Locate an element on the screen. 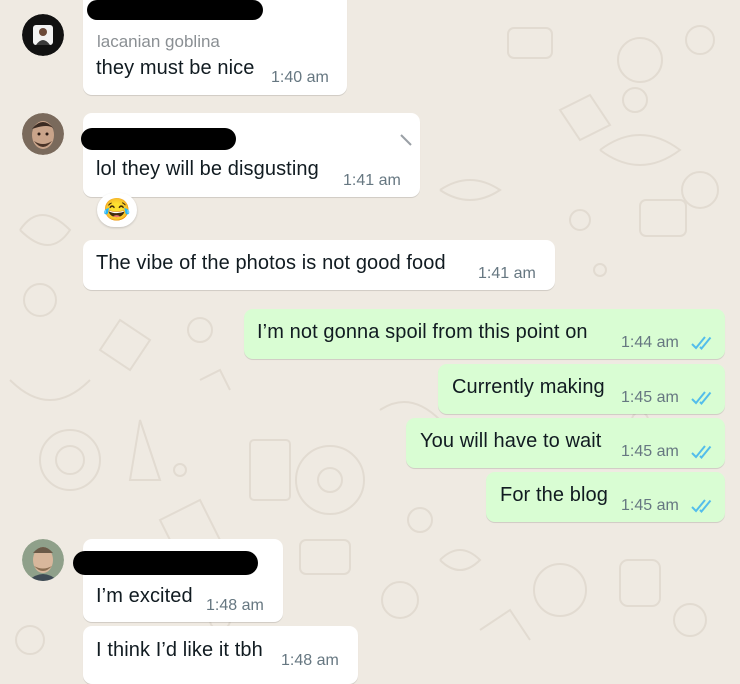 The image size is (740, 684). sender-name: lacanian goblina is located at coordinates (158, 41).